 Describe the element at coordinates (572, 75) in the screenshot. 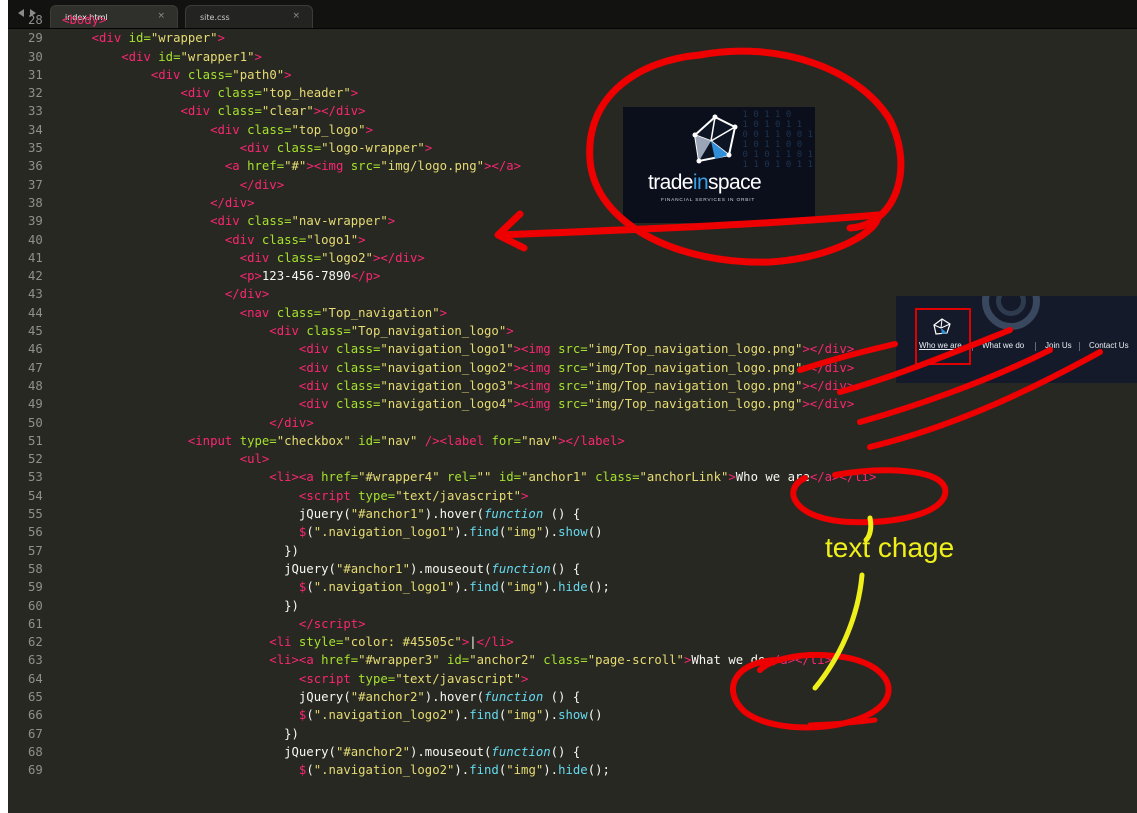

I see `code-line: 31 <div class="path0">` at that location.